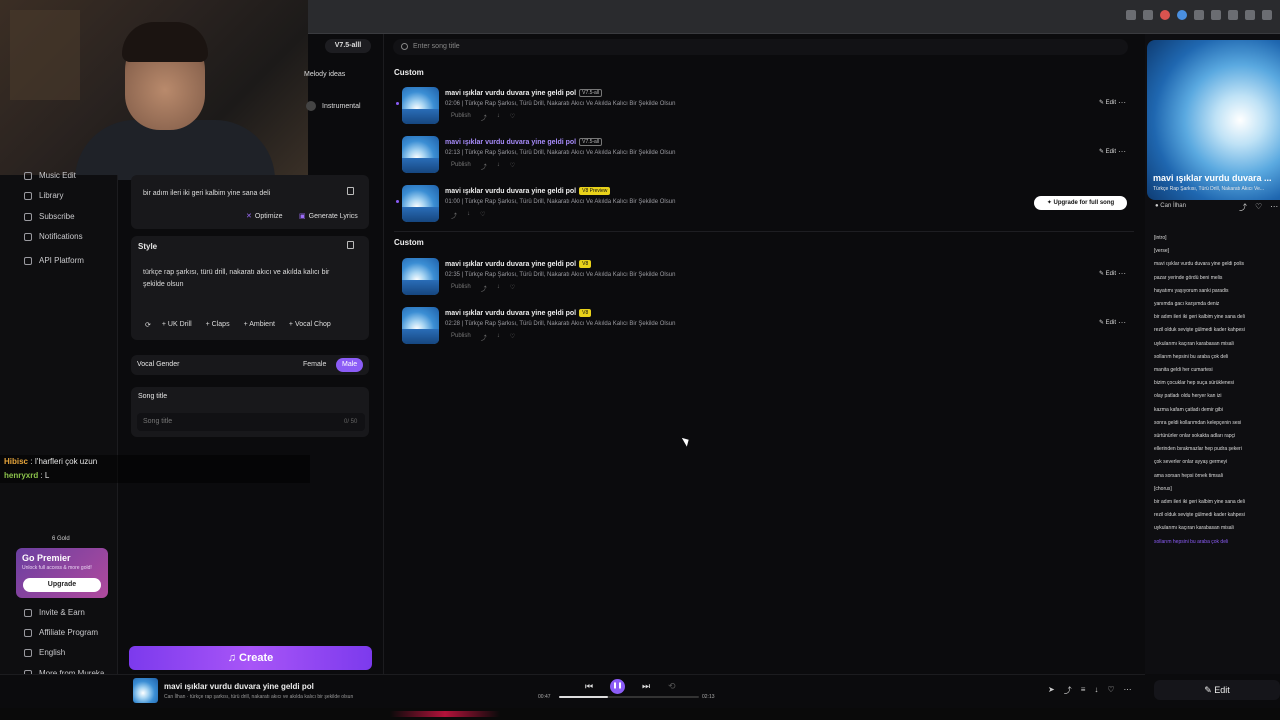 The height and width of the screenshot is (720, 1280). What do you see at coordinates (1170, 206) in the screenshot?
I see `author: ● Can İlhan` at bounding box center [1170, 206].